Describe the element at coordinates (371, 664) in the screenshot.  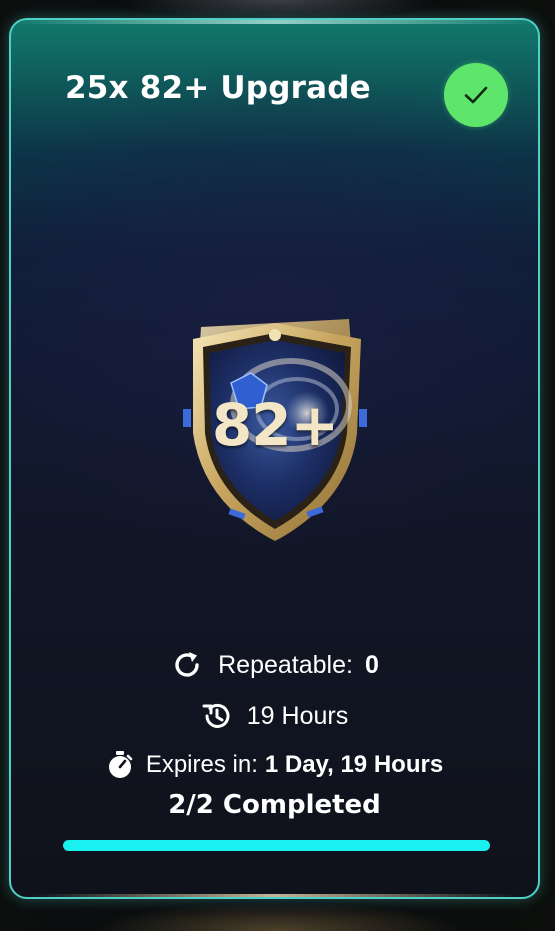
I see `repeatable-value: 0` at that location.